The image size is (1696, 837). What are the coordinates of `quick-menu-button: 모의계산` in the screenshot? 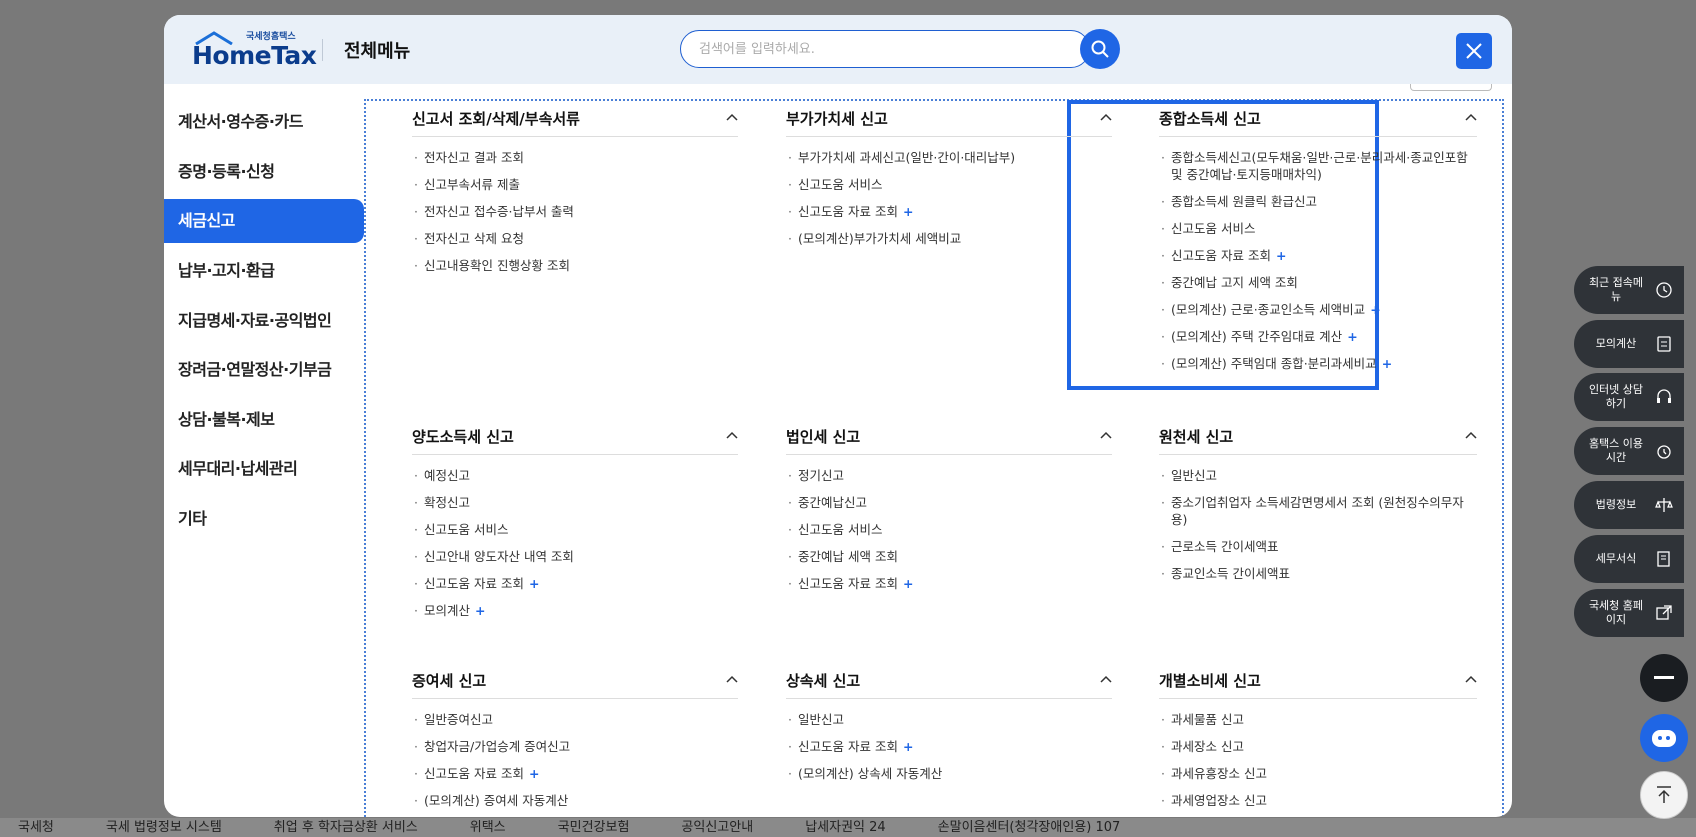 It's located at (1629, 344).